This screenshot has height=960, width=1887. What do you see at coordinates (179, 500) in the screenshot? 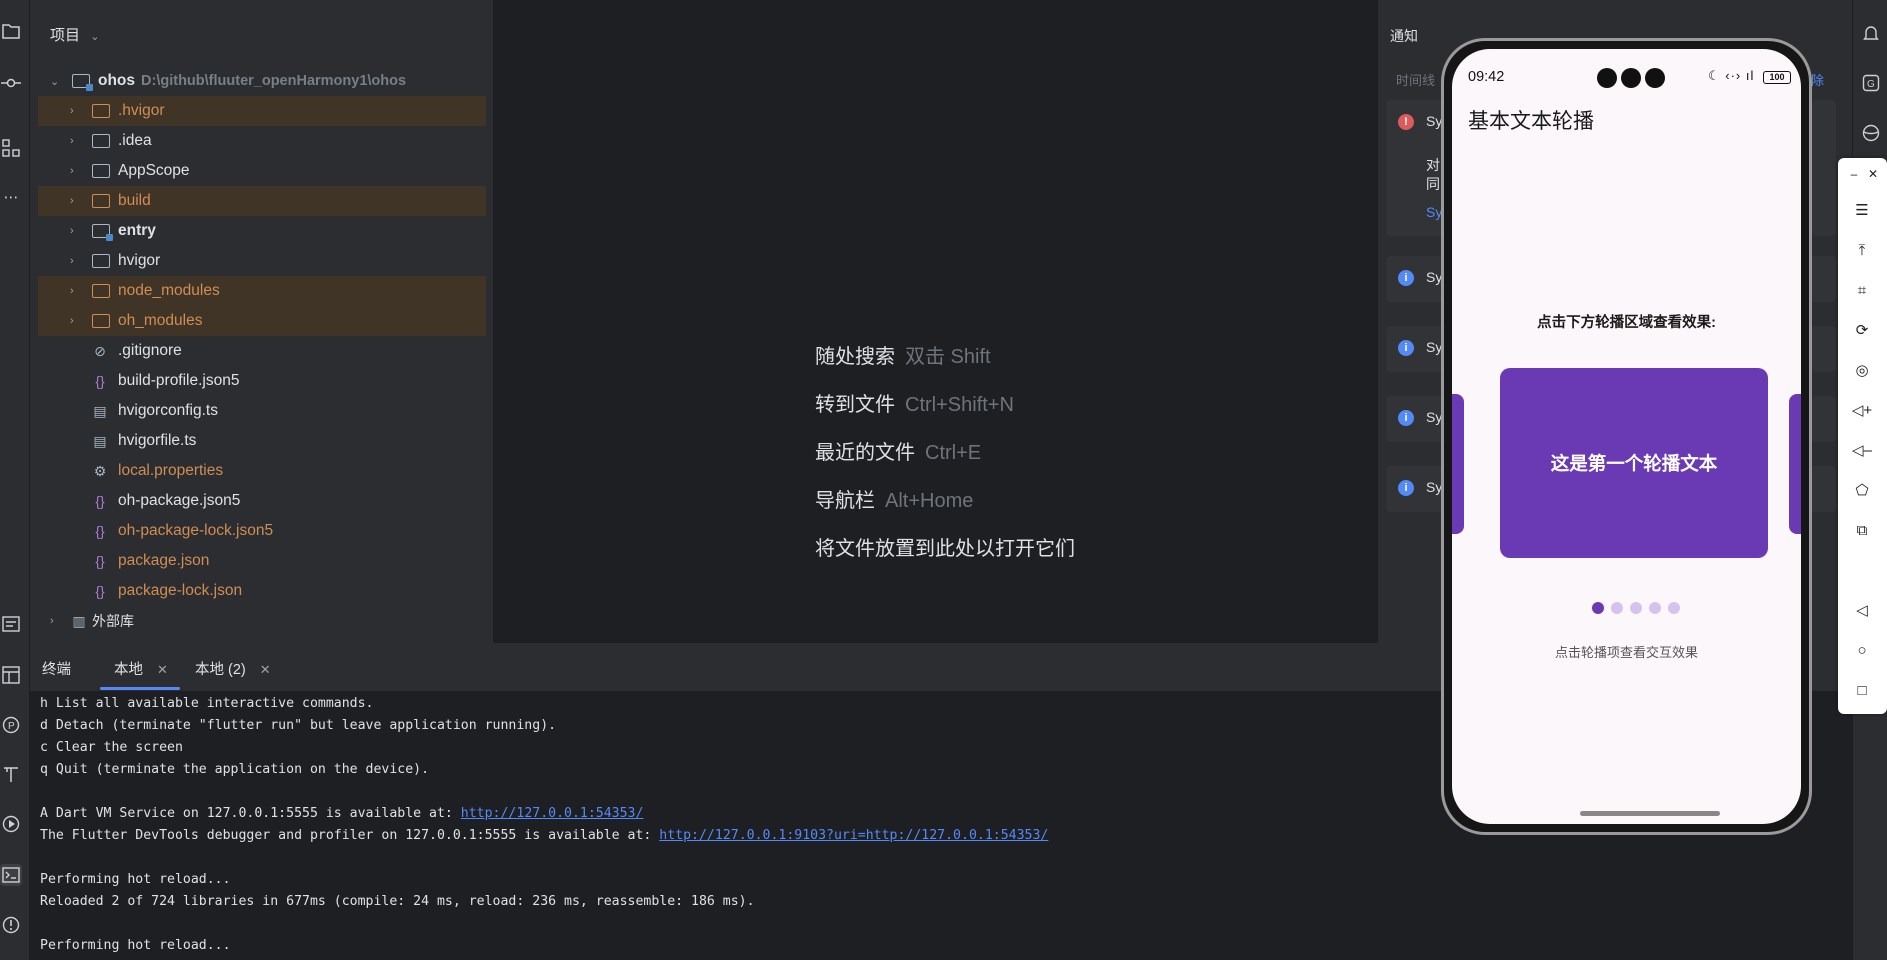
I see `tree-row-label: oh-package.json5` at bounding box center [179, 500].